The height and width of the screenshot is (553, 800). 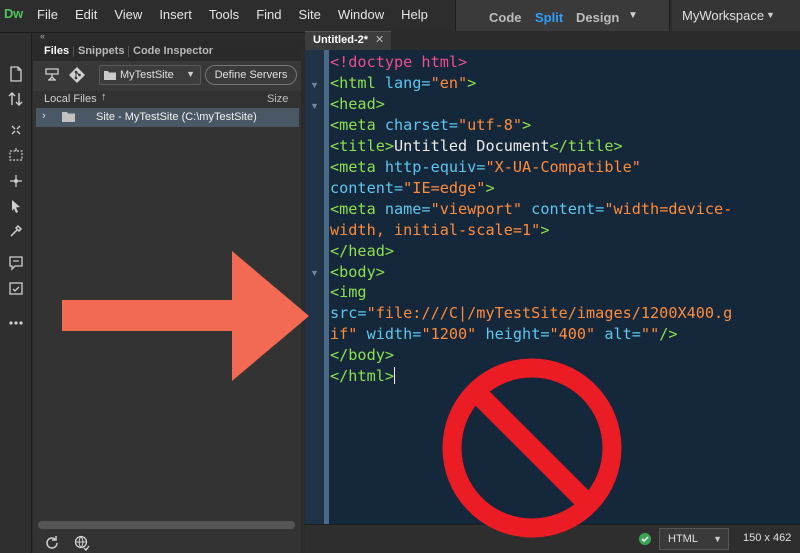 I want to click on git-icon, so click(x=77, y=75).